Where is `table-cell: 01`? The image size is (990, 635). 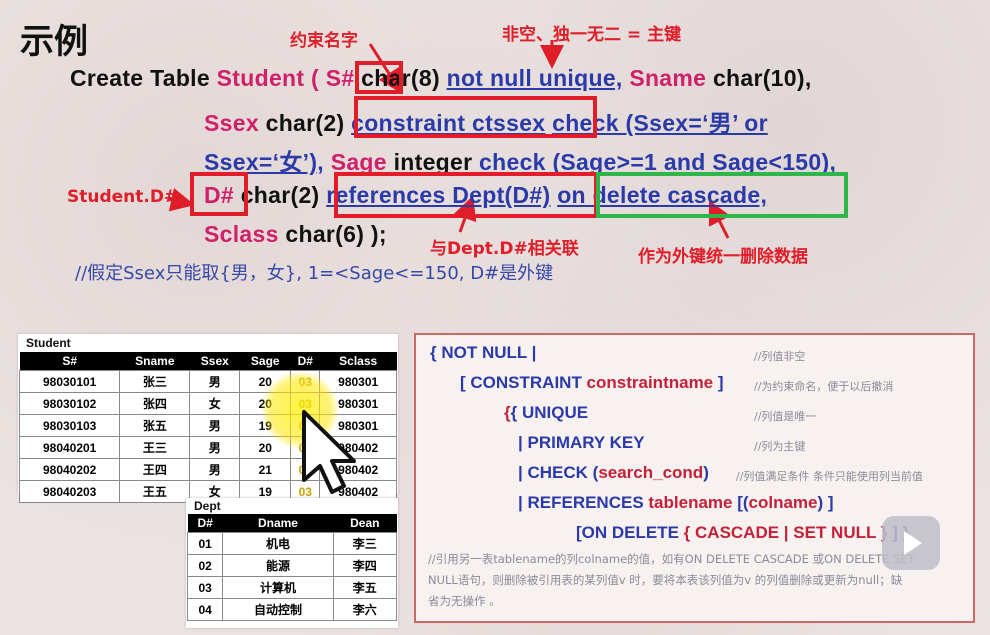 table-cell: 01 is located at coordinates (205, 543).